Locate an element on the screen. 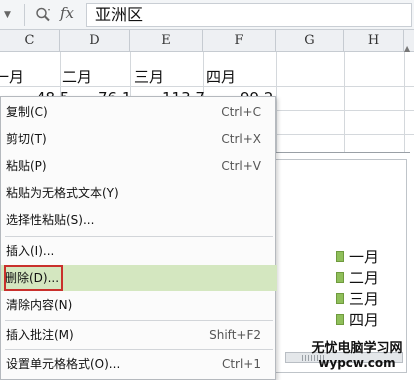 This screenshot has width=414, height=380. menu-item-format-cells: 设置单元格格式(O)... Ctrl+1 is located at coordinates (139, 364).